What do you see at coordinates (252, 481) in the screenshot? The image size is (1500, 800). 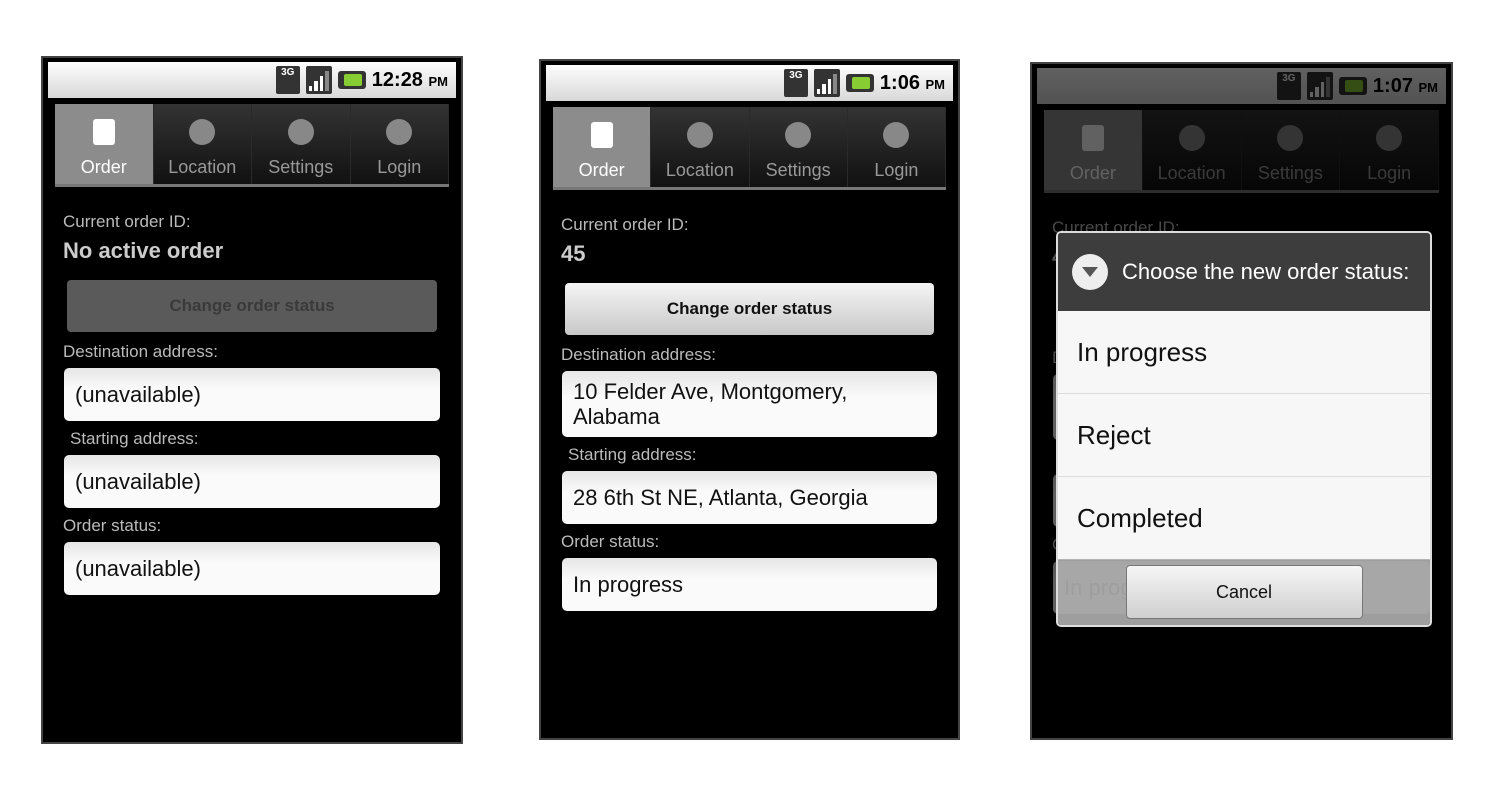 I see `starting-address-field: (unavailable)` at bounding box center [252, 481].